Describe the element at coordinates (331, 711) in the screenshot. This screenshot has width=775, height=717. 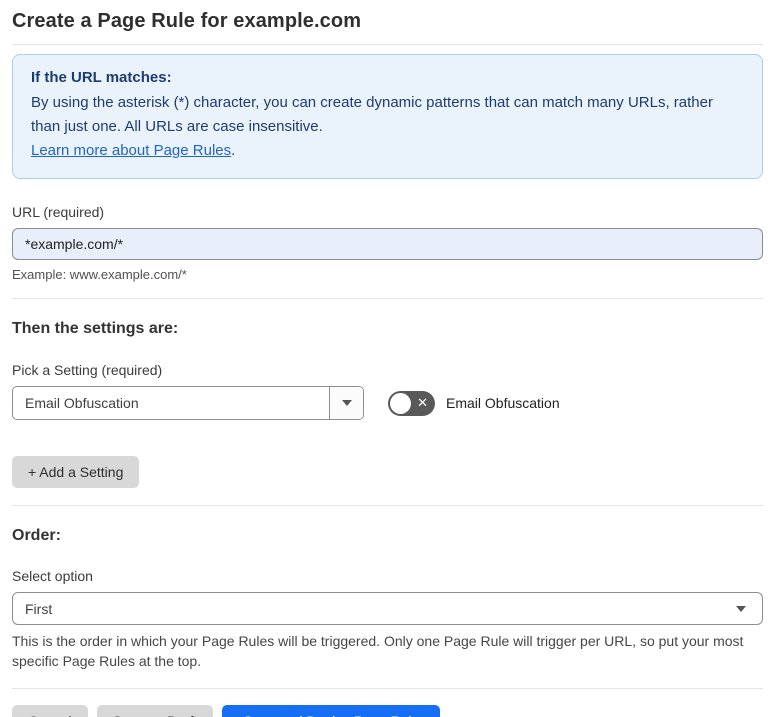
I see `save-and-deploy-button: Save and Deploy Page Rule` at that location.